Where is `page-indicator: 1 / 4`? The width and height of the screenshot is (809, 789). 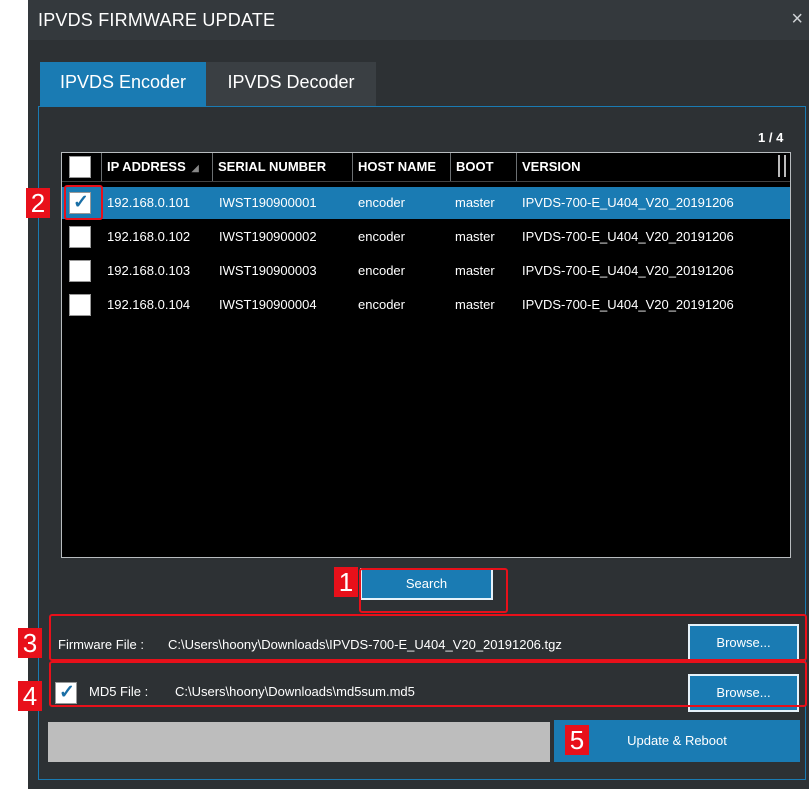 page-indicator: 1 / 4 is located at coordinates (771, 137).